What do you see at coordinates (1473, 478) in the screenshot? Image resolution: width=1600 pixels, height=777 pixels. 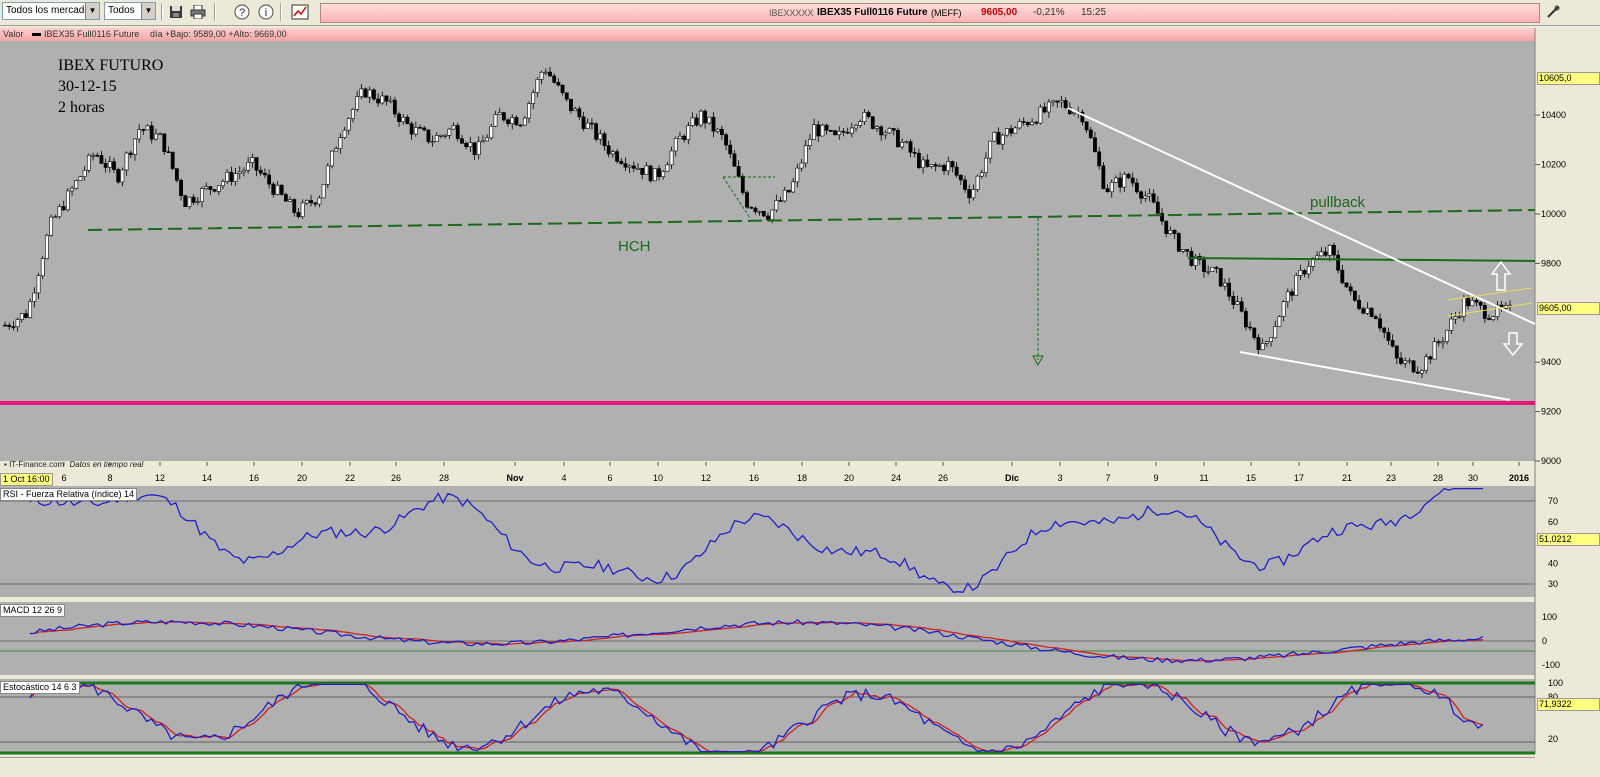 I see `date-tick-label: 30` at bounding box center [1473, 478].